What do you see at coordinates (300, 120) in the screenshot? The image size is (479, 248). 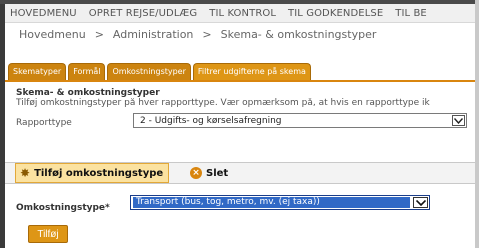 I see `report-type-select: 2 - Udgifts- og kørselsafregning` at bounding box center [300, 120].